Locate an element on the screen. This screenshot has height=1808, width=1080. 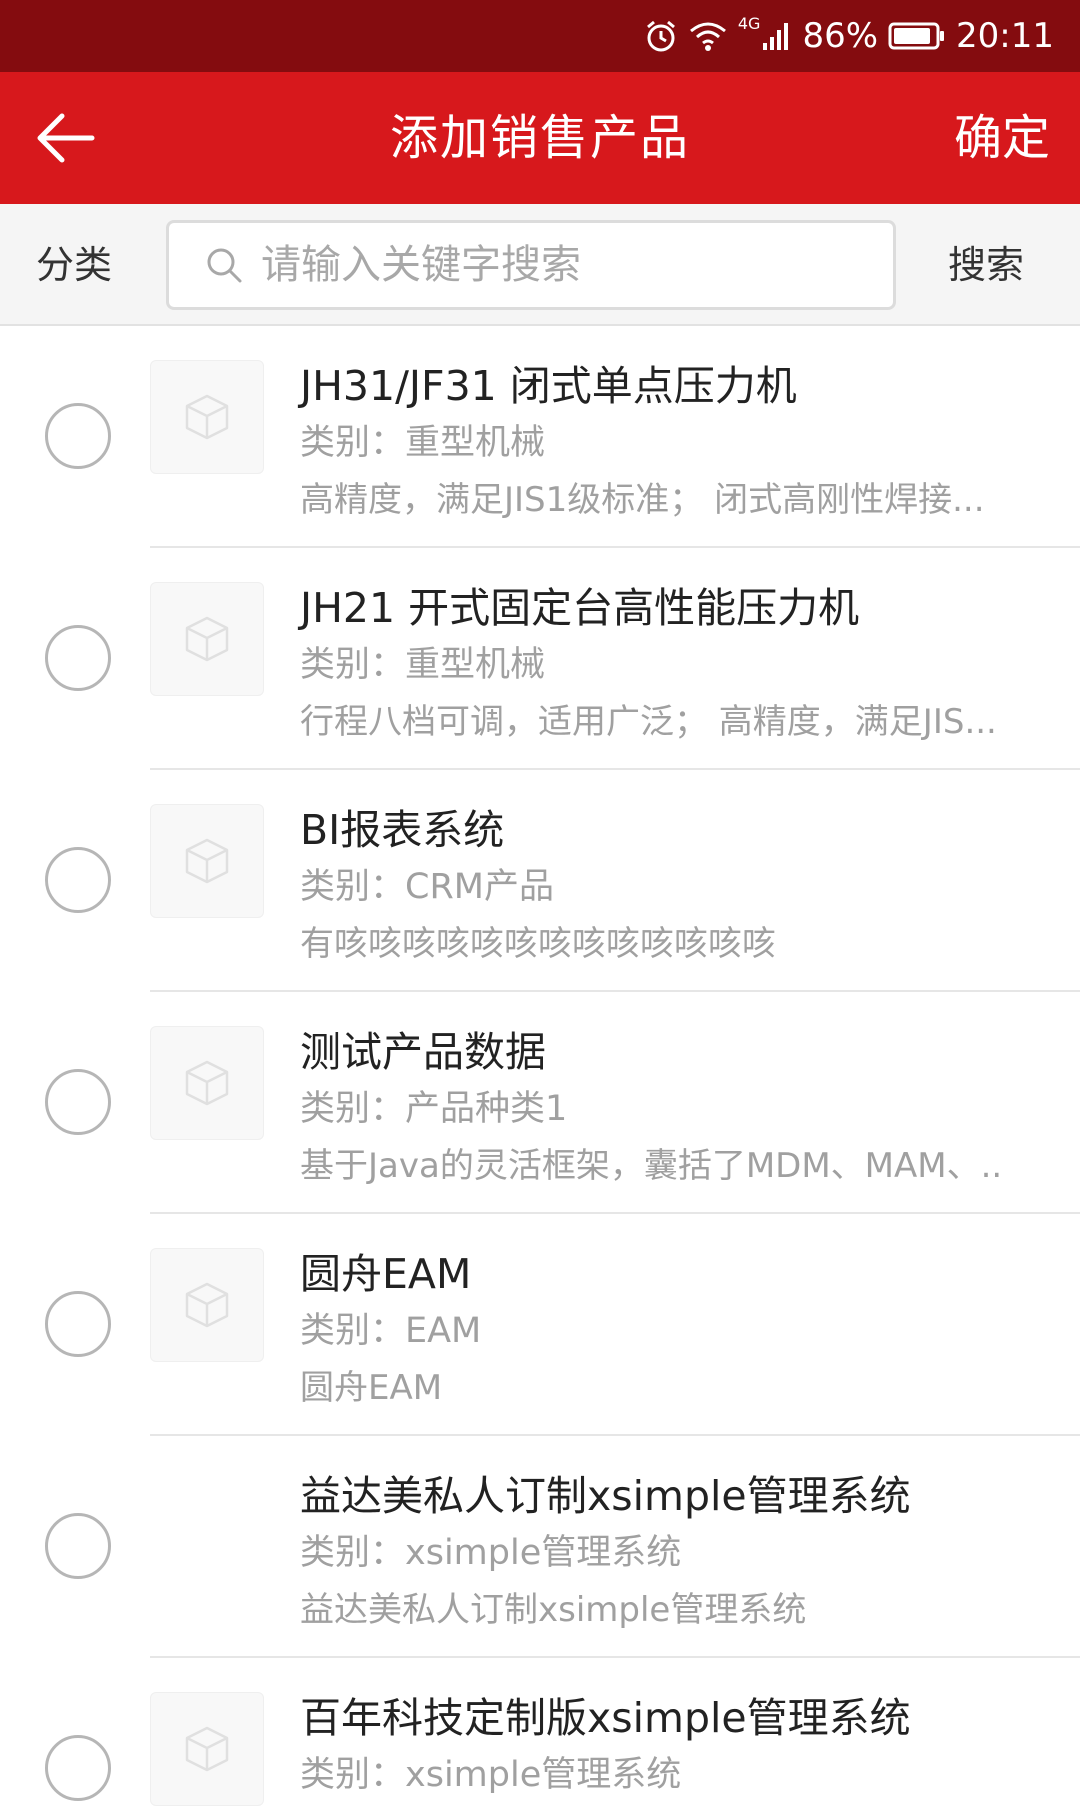
product-category: 类别：EAM is located at coordinates (391, 1331).